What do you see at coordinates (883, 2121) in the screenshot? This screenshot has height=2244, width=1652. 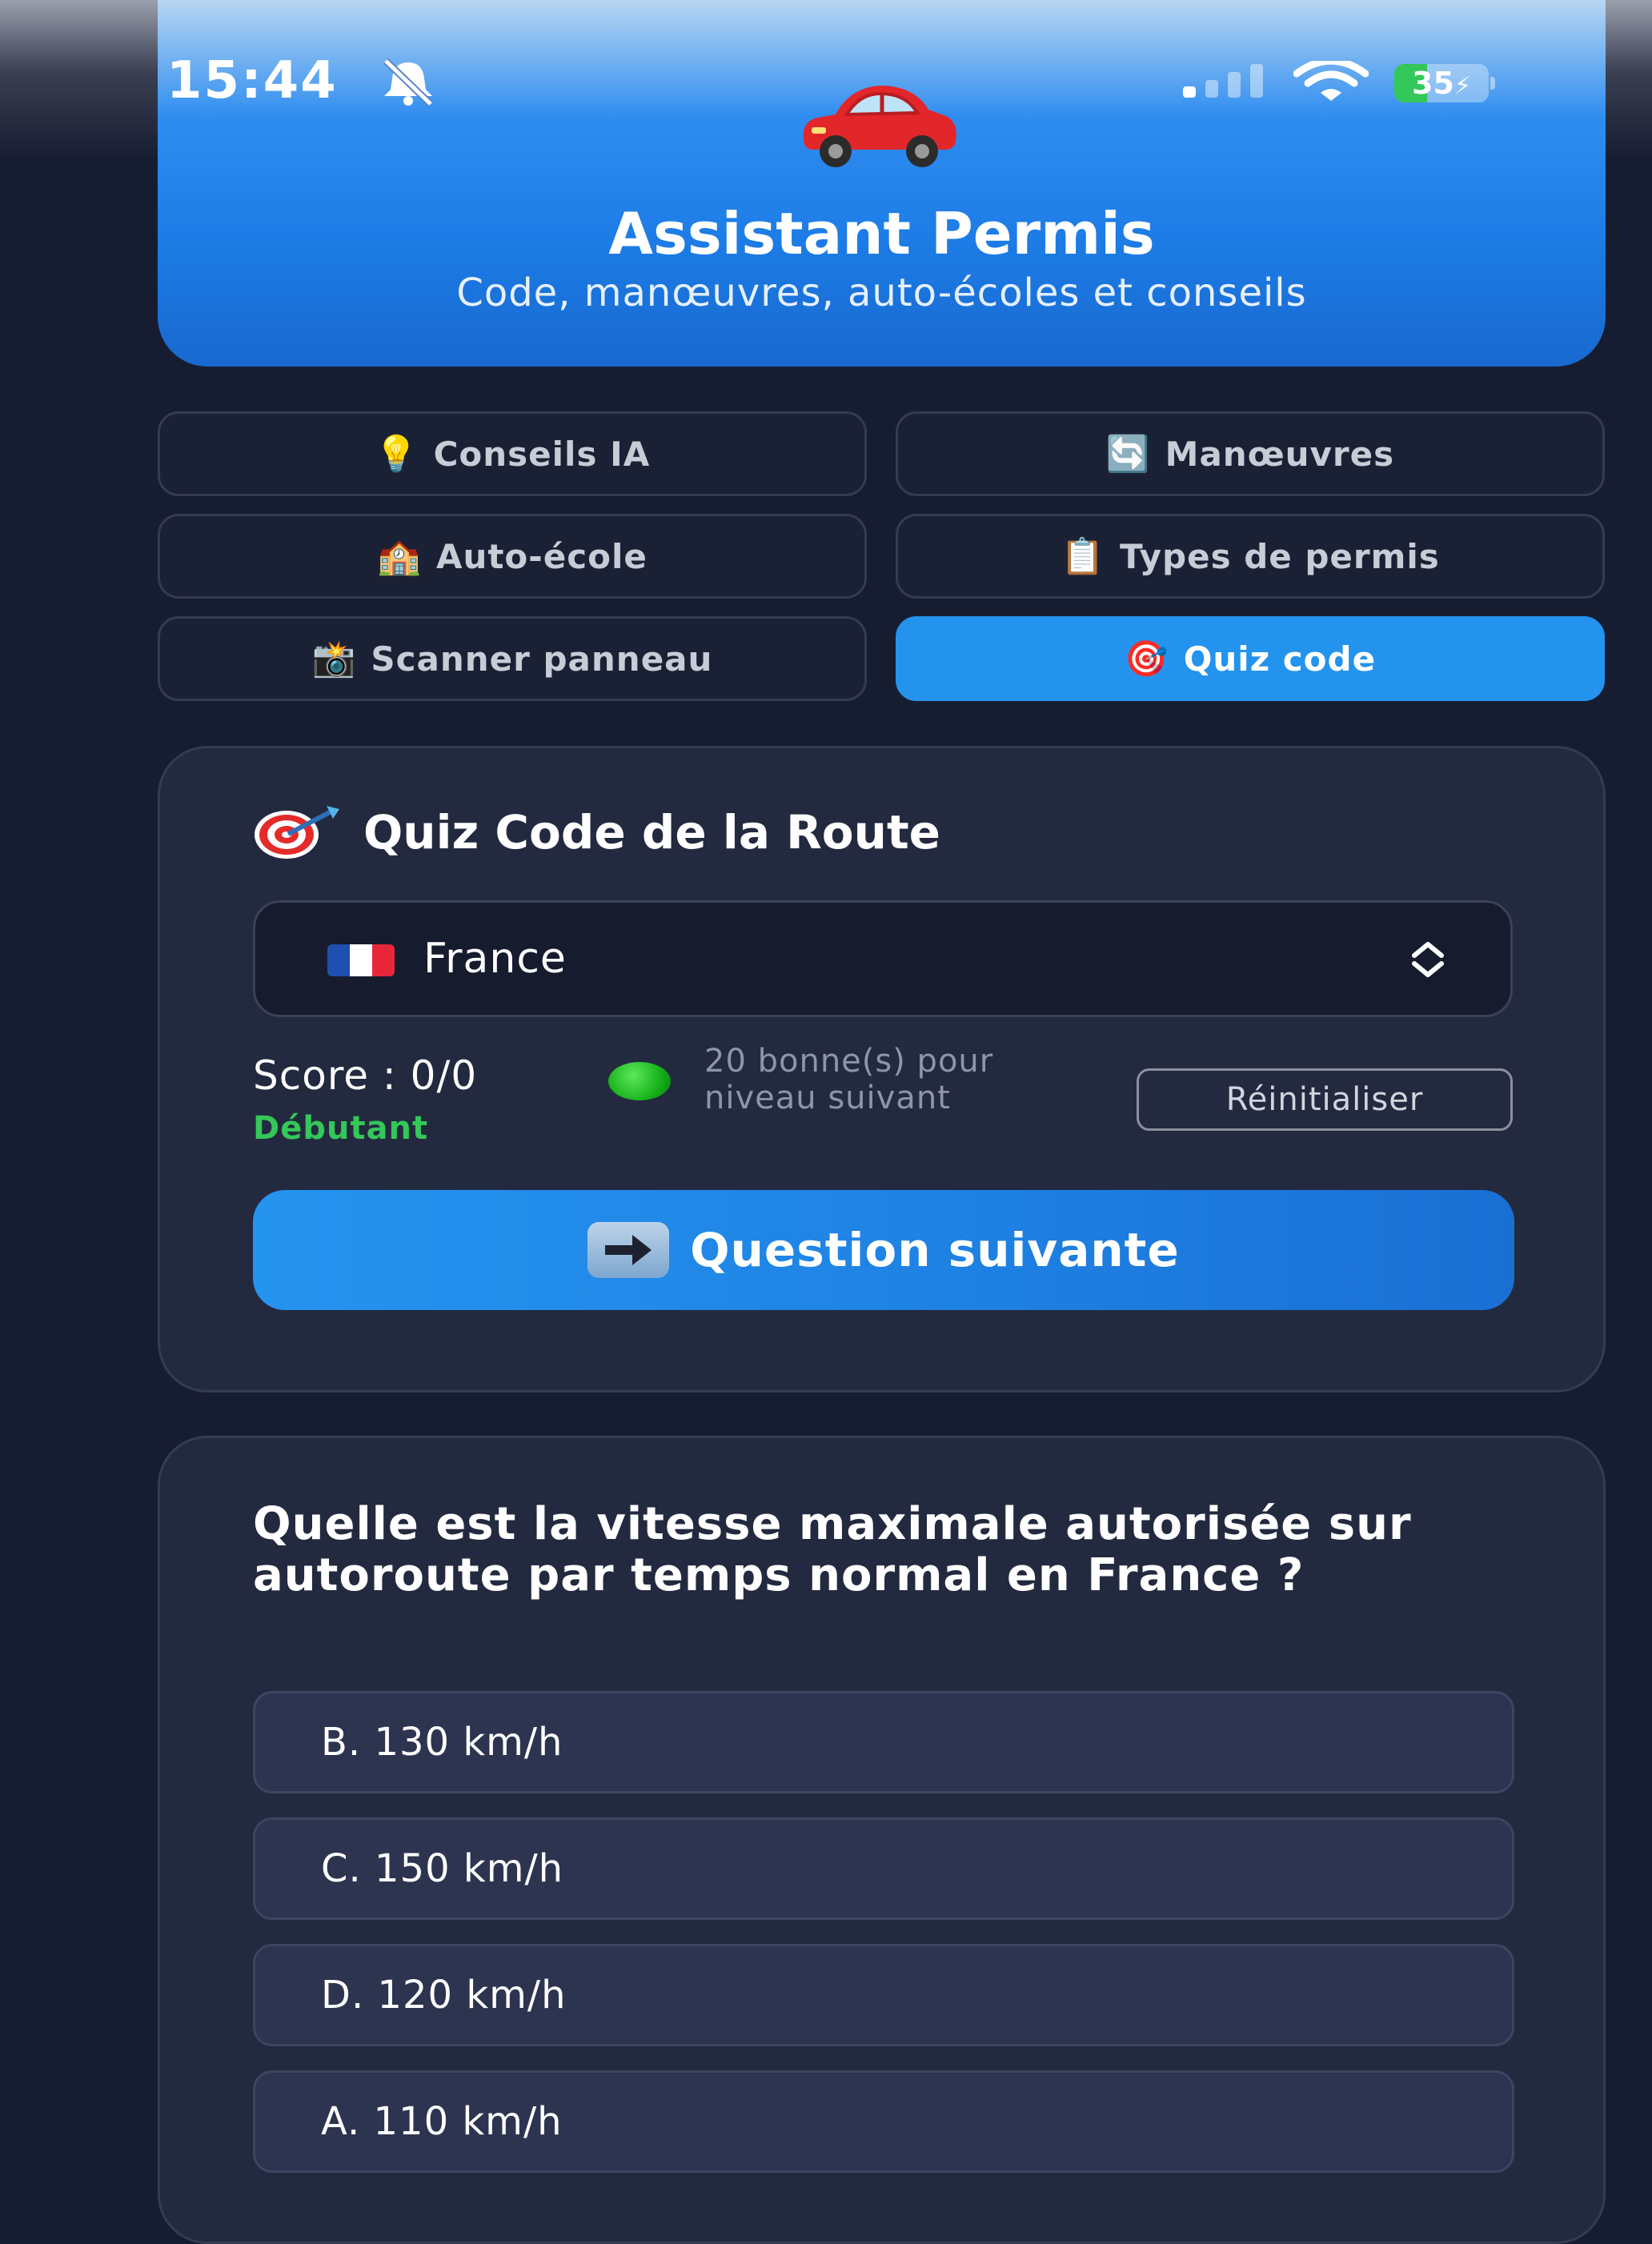 I see `answer-option: A. 110 km/h` at bounding box center [883, 2121].